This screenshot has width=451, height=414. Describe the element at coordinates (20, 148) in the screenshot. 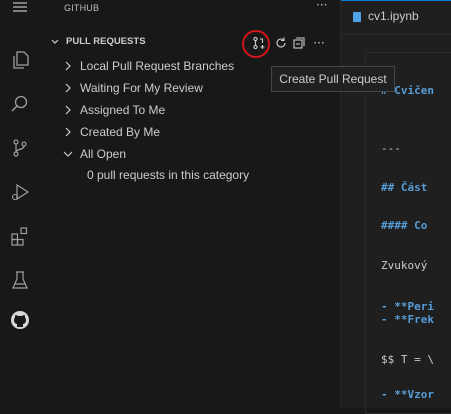

I see `source-control-icon` at that location.